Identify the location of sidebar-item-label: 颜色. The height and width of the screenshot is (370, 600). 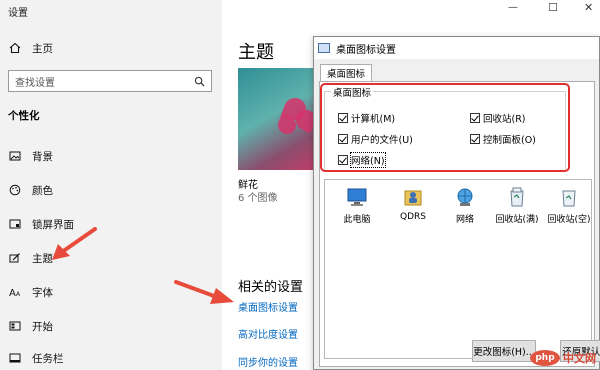
(42, 190).